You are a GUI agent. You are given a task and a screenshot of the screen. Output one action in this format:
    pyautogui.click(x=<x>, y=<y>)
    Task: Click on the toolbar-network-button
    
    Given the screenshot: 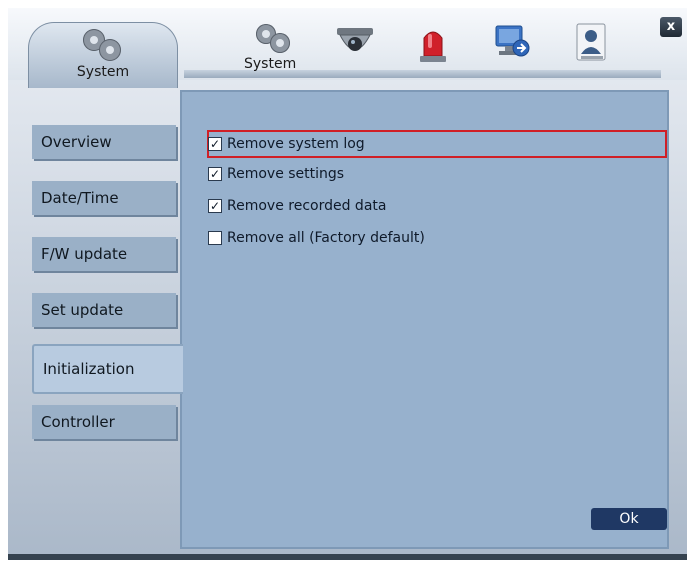 What is the action you would take?
    pyautogui.click(x=513, y=45)
    